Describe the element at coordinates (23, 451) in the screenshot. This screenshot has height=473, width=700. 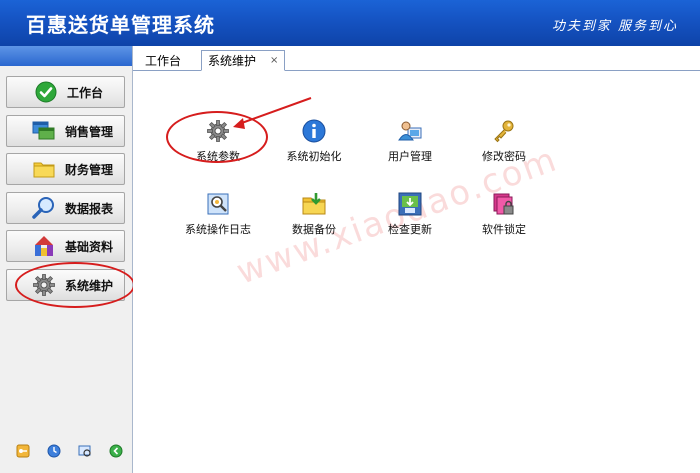
I see `key-icon` at that location.